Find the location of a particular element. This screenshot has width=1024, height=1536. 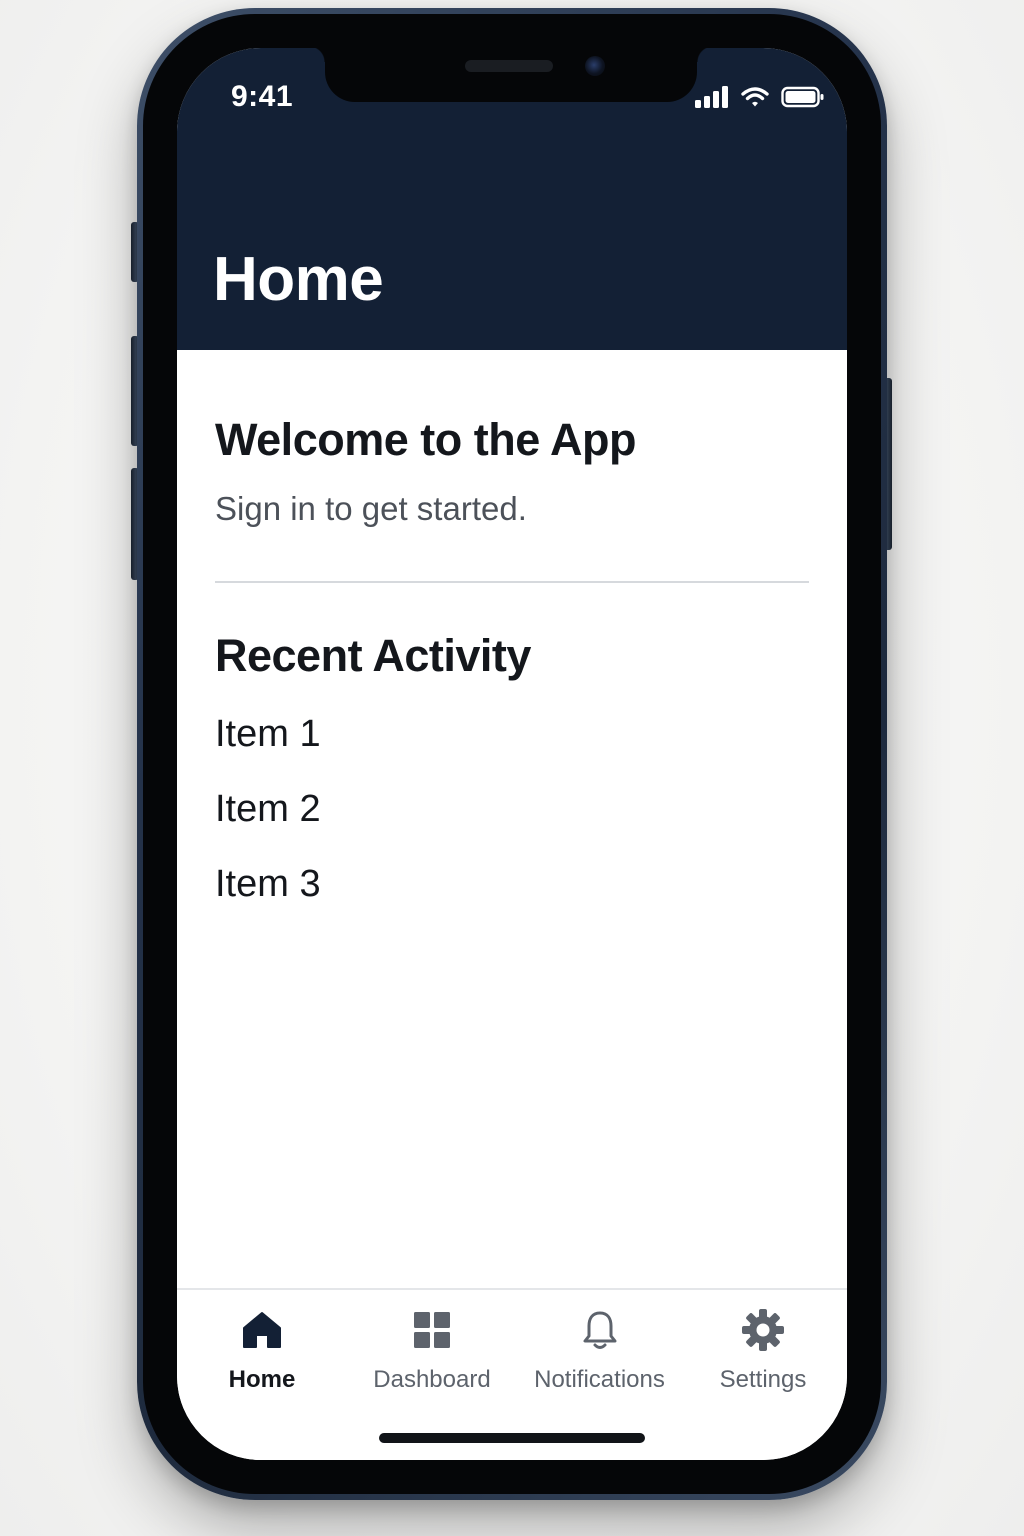

list-item: Item 3 is located at coordinates (268, 897).